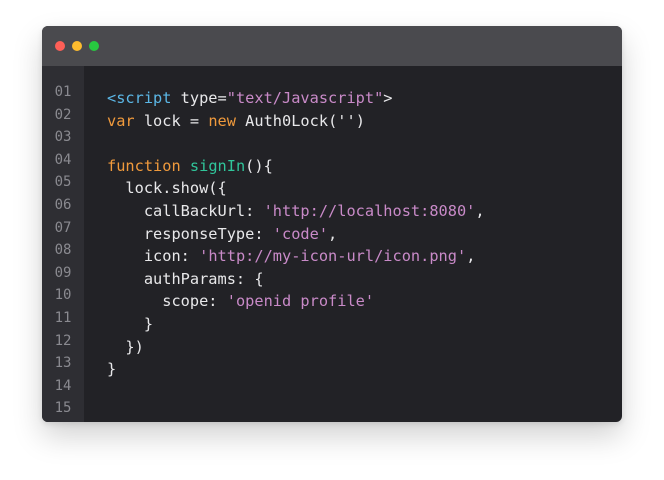 The image size is (664, 480). I want to click on code-token: }), so click(125, 346).